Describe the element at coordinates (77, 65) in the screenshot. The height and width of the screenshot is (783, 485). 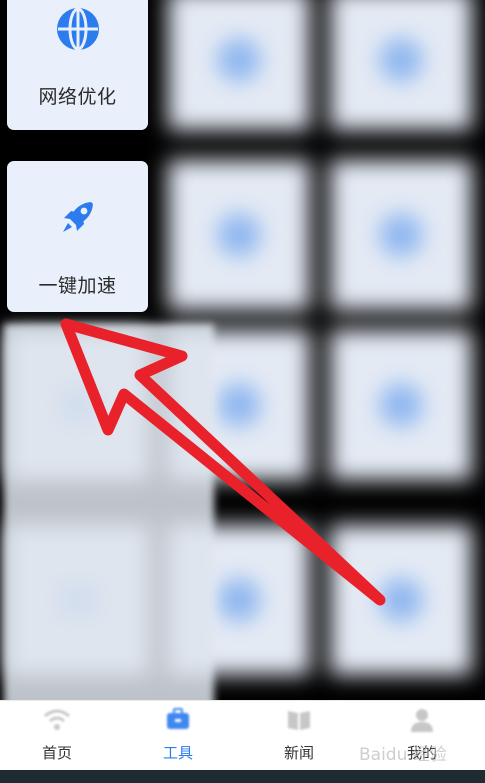
I see `tool-network-optimize: 网络优化` at that location.